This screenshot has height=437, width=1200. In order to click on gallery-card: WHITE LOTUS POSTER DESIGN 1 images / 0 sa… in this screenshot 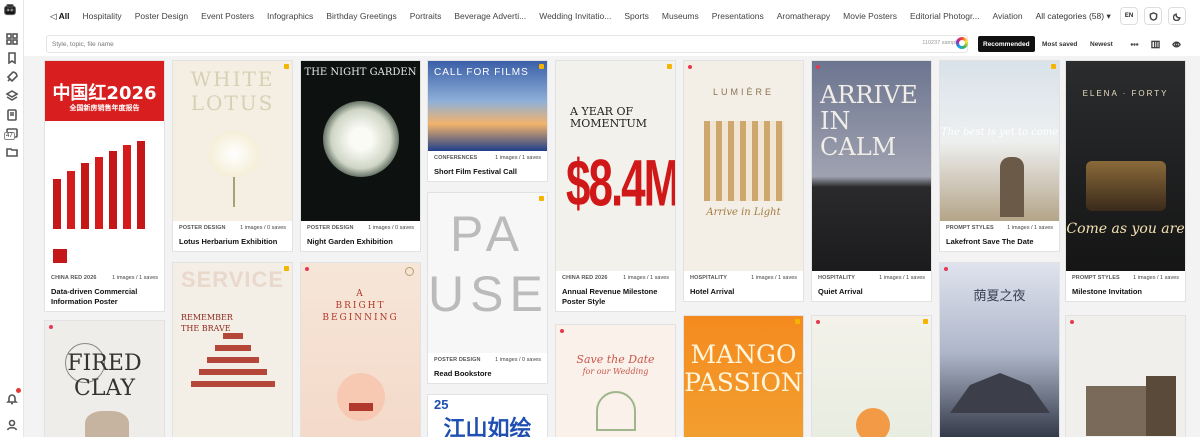, I will do `click(232, 156)`.